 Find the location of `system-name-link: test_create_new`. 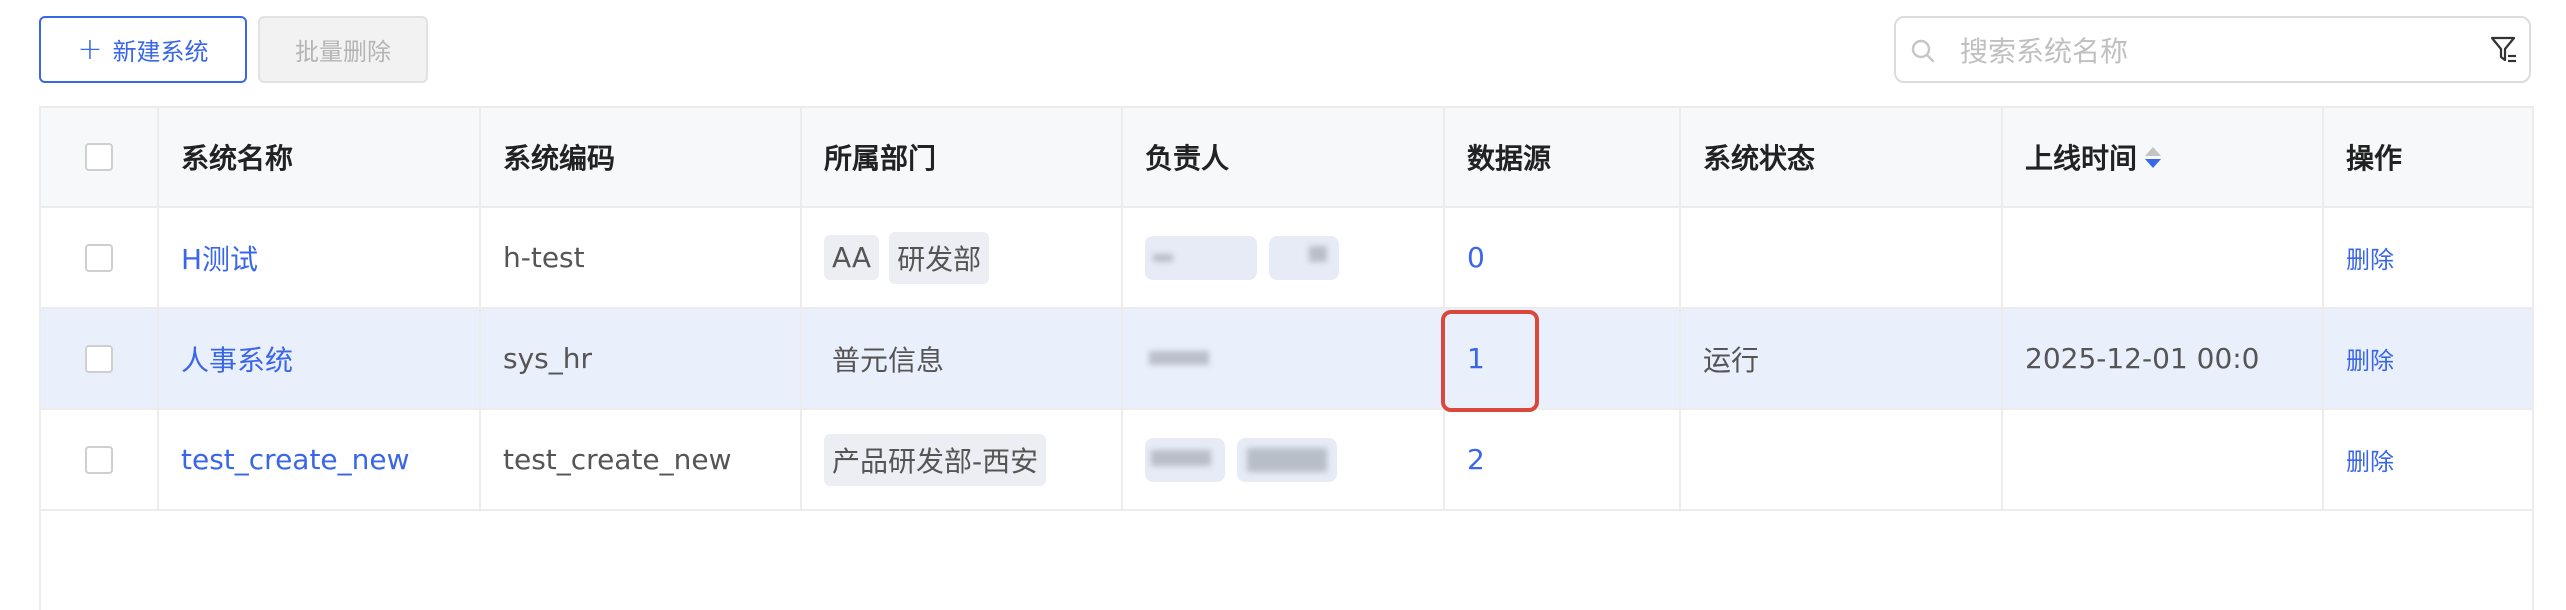

system-name-link: test_create_new is located at coordinates (295, 459).